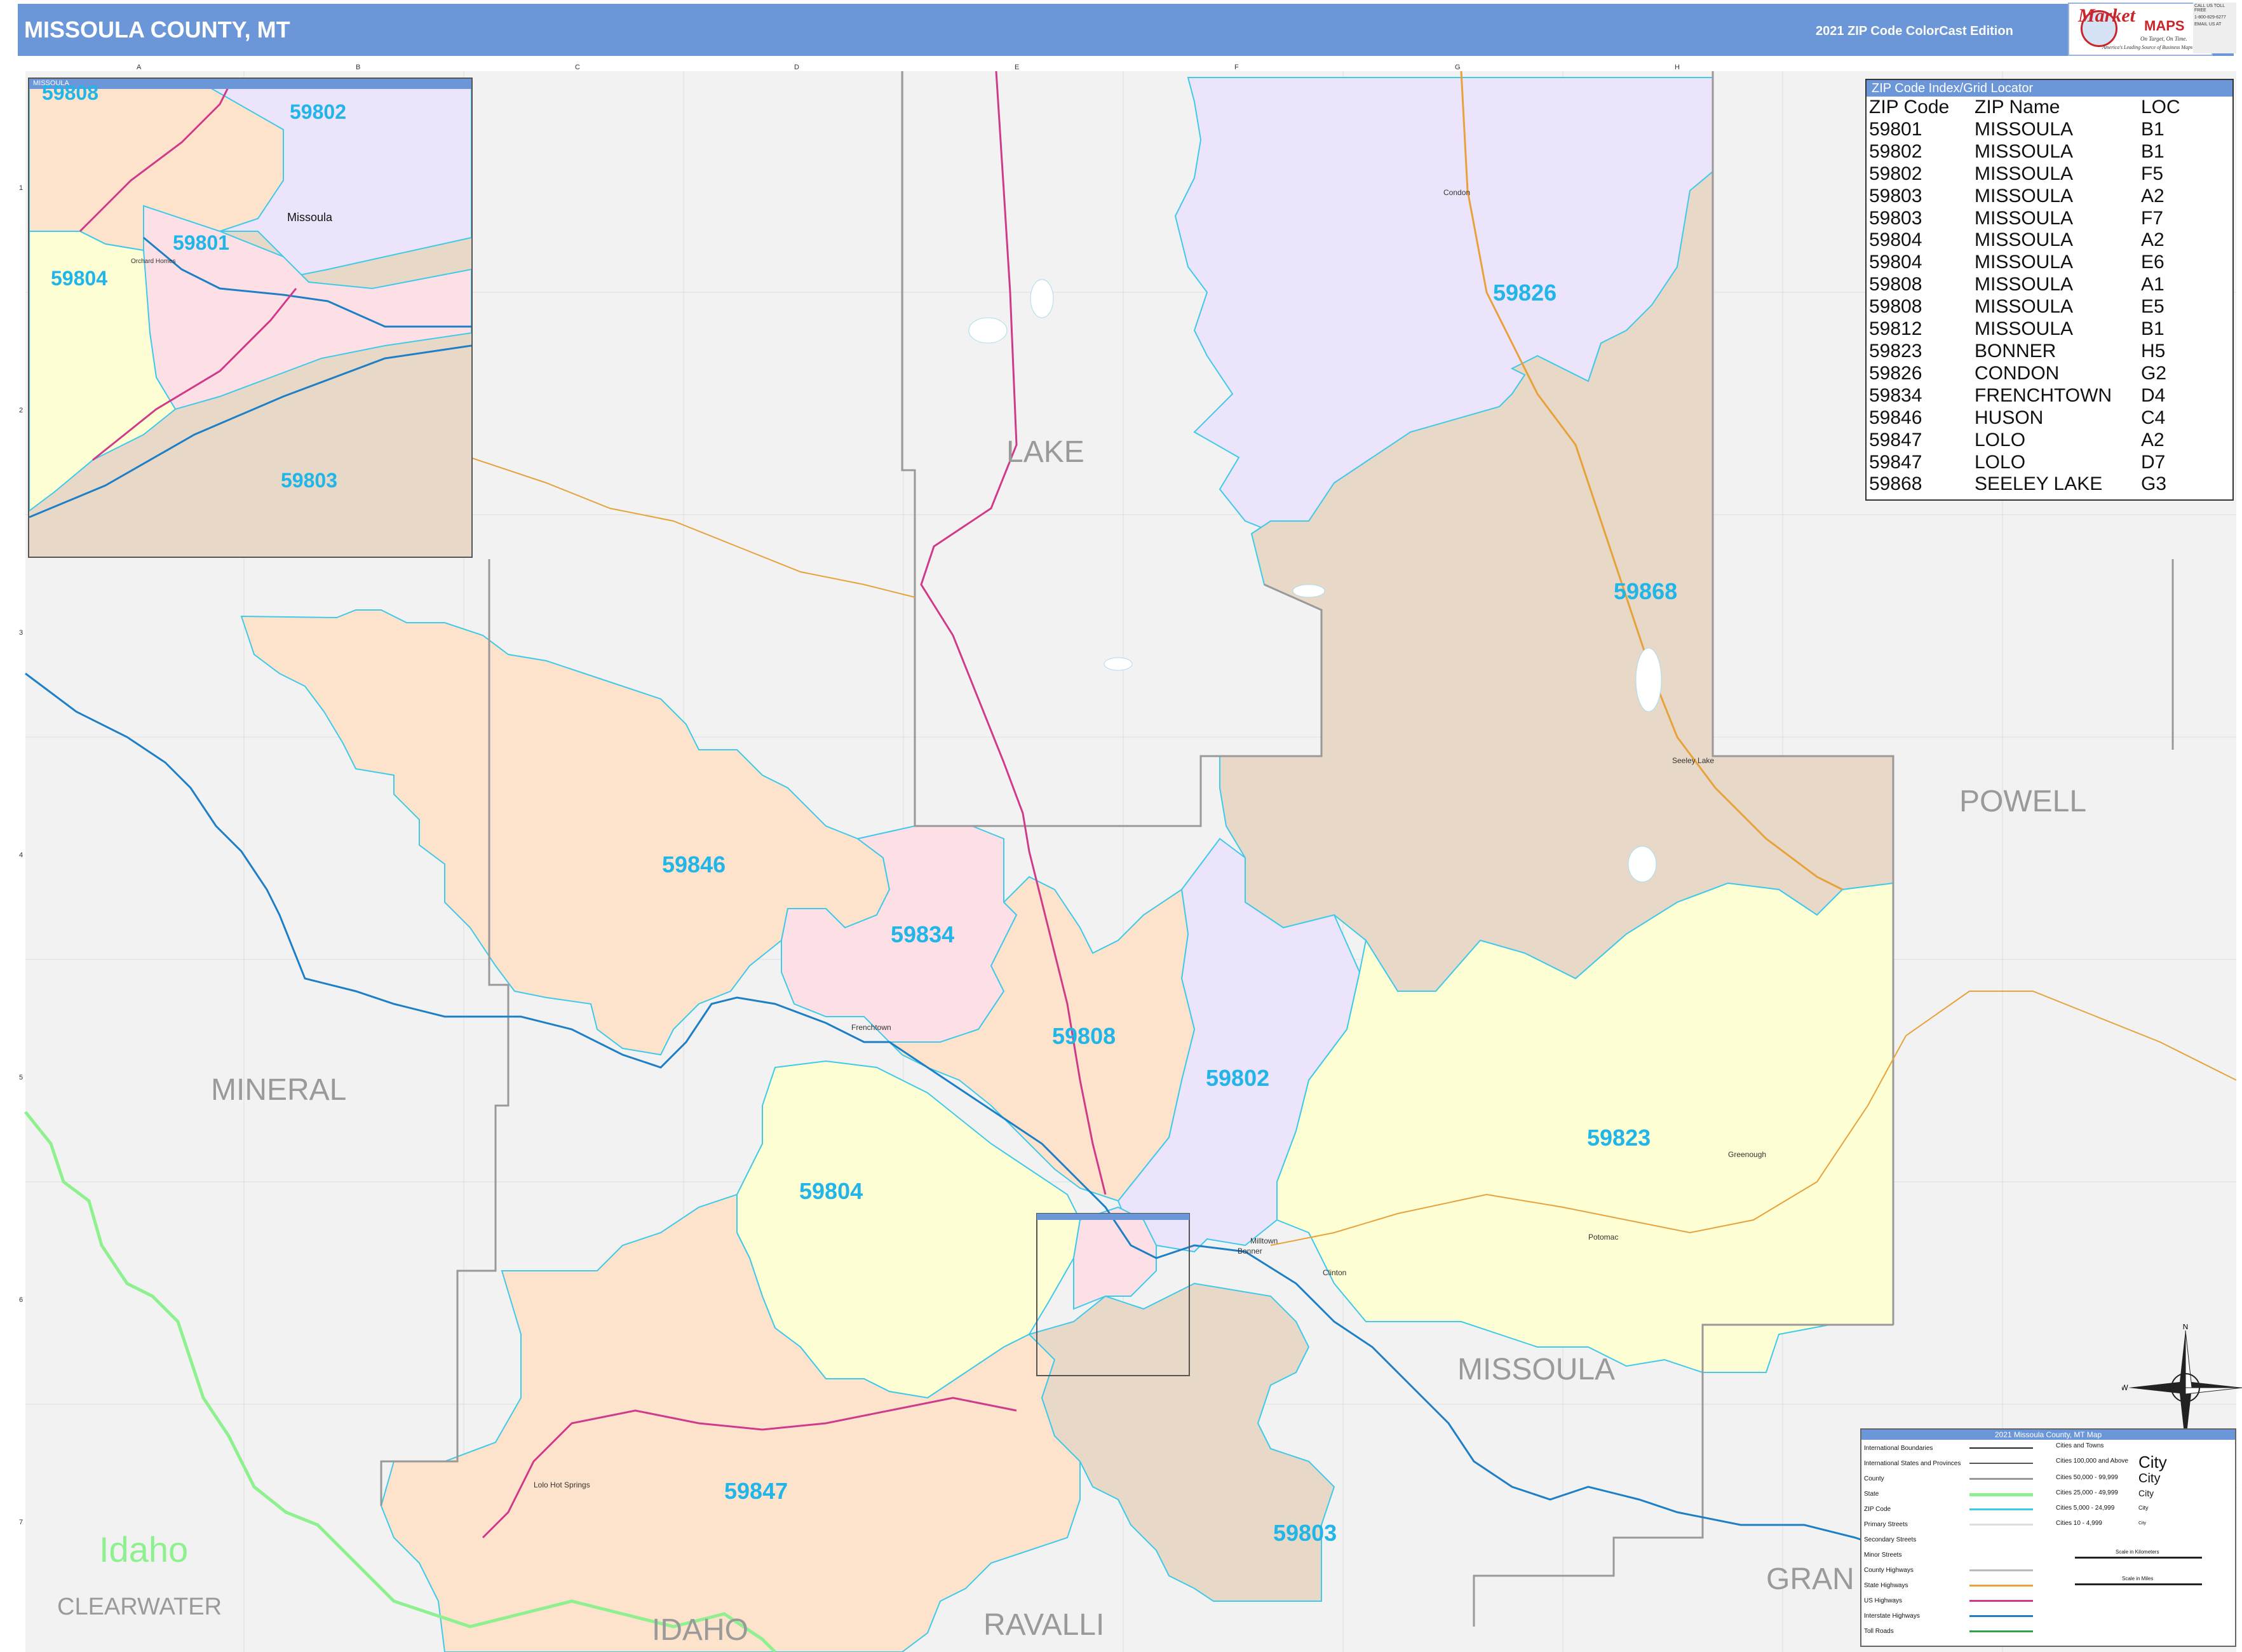 The height and width of the screenshot is (1652, 2242). What do you see at coordinates (1457, 193) in the screenshot?
I see `town-label: Condon` at bounding box center [1457, 193].